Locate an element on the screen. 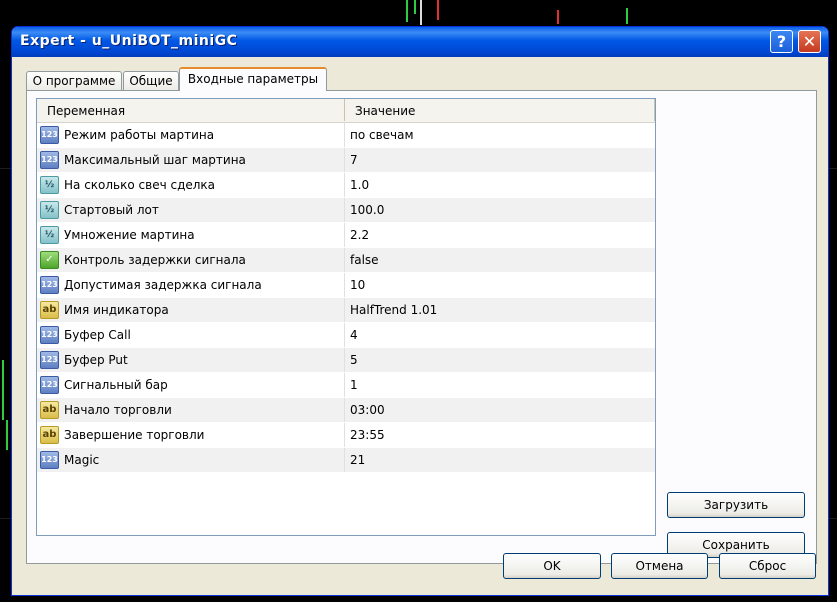 This screenshot has width=837, height=602. value-cell: 7 is located at coordinates (497, 160).